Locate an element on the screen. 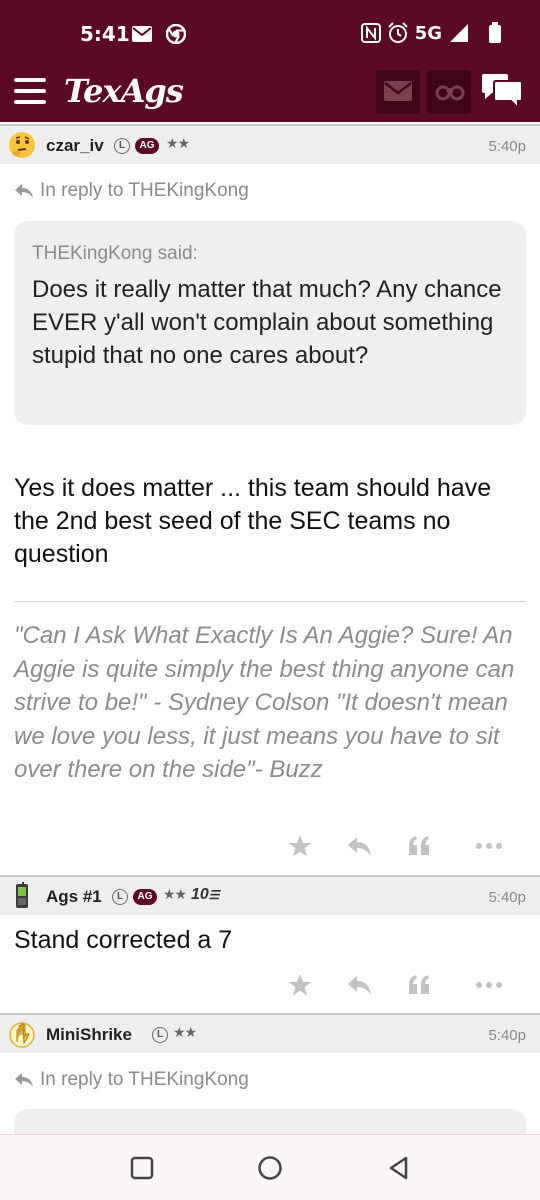 The height and width of the screenshot is (1200, 540). chat-button is located at coordinates (502, 94).